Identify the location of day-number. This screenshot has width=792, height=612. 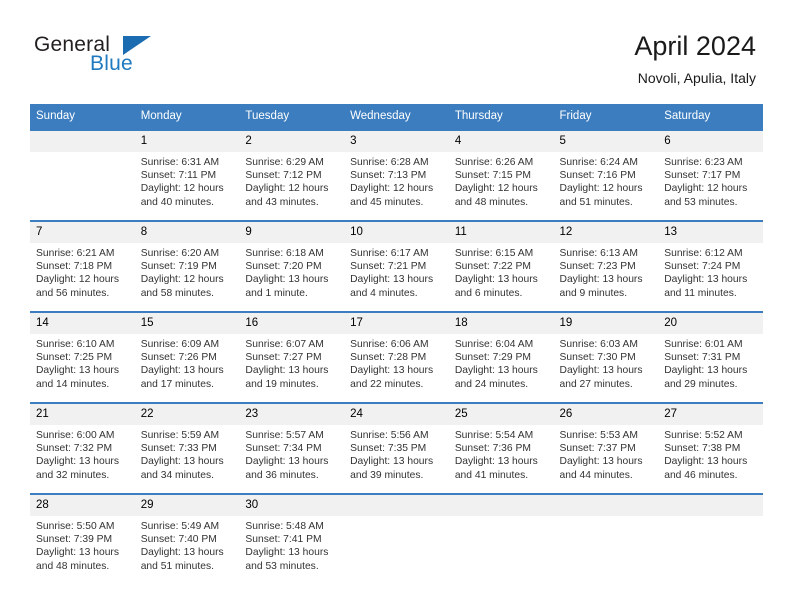
(501, 505).